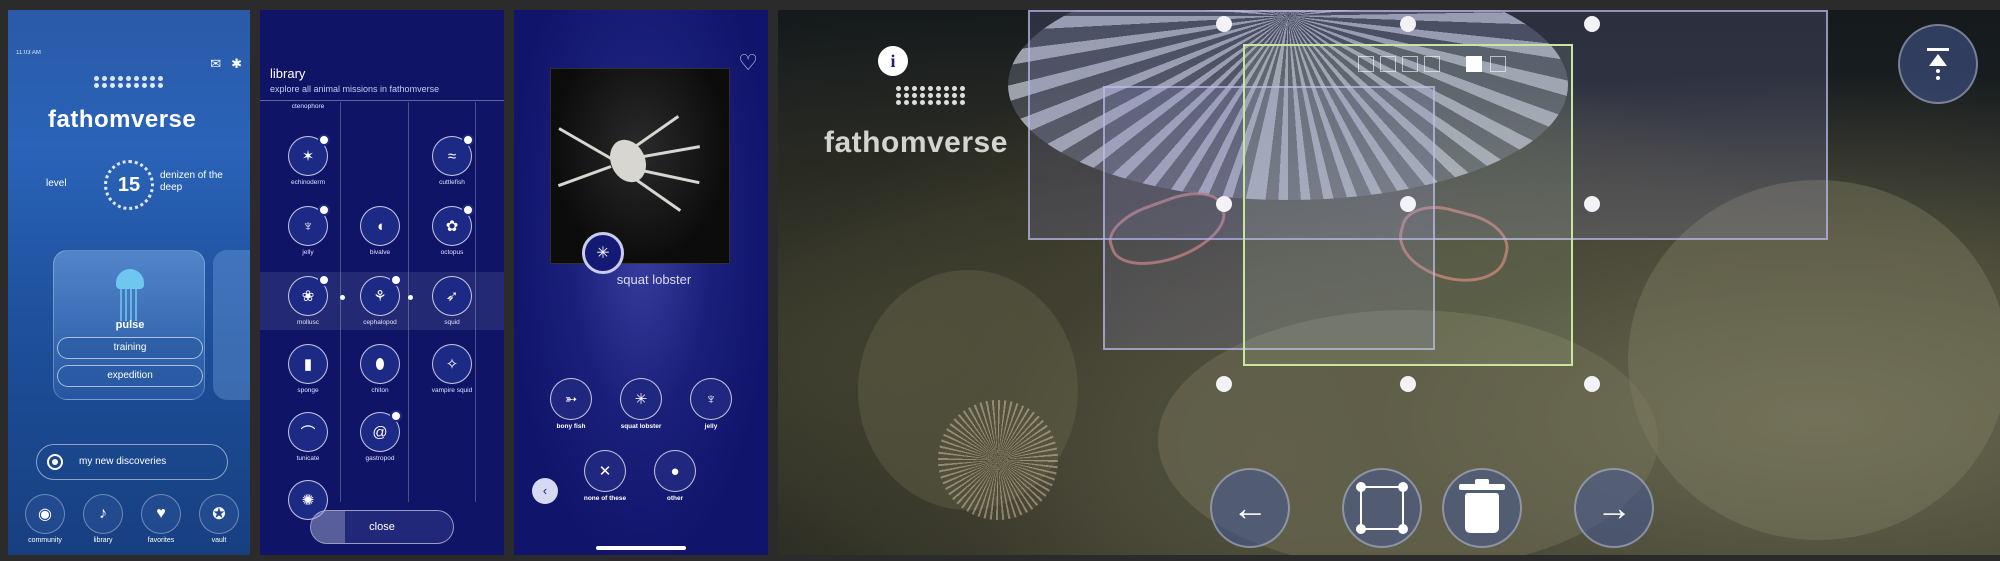  I want to click on library-title: library, so click(288, 73).